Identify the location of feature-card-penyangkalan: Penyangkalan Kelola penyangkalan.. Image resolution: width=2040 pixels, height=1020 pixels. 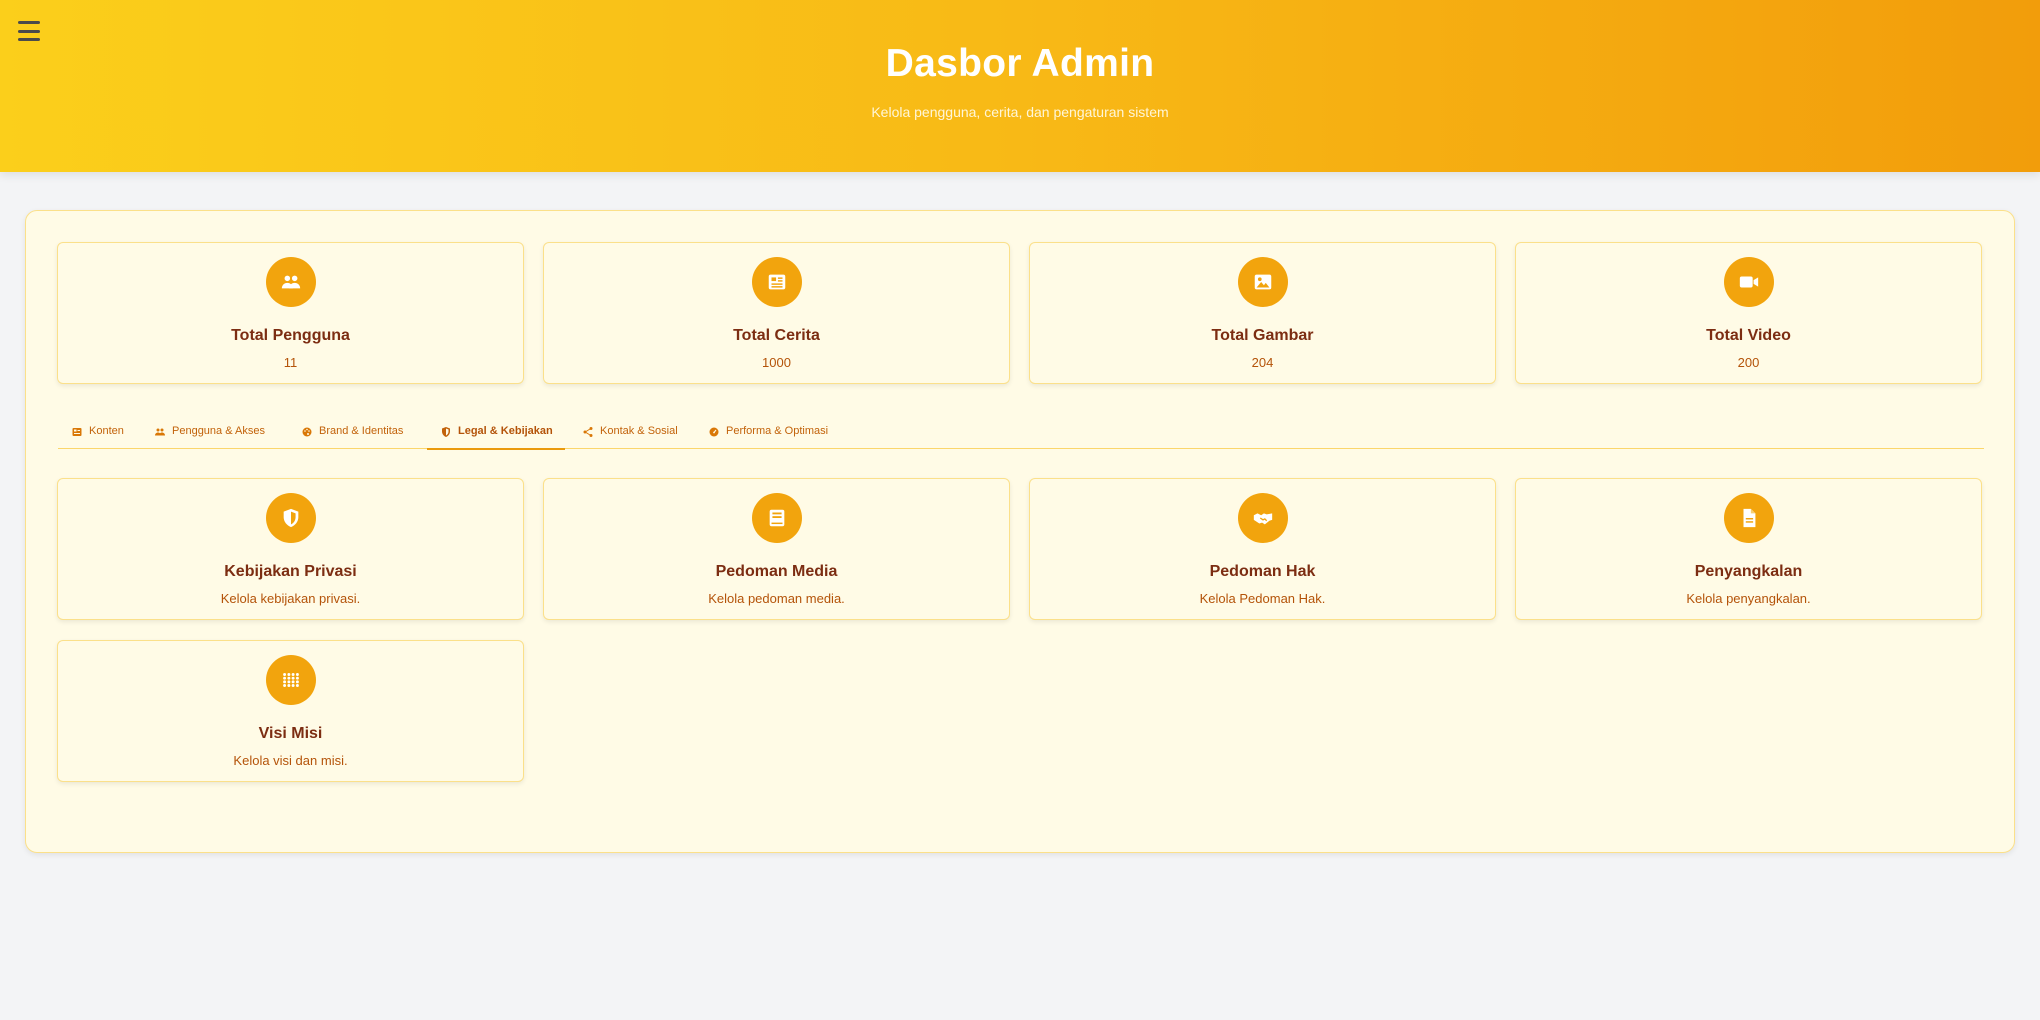
(1748, 549).